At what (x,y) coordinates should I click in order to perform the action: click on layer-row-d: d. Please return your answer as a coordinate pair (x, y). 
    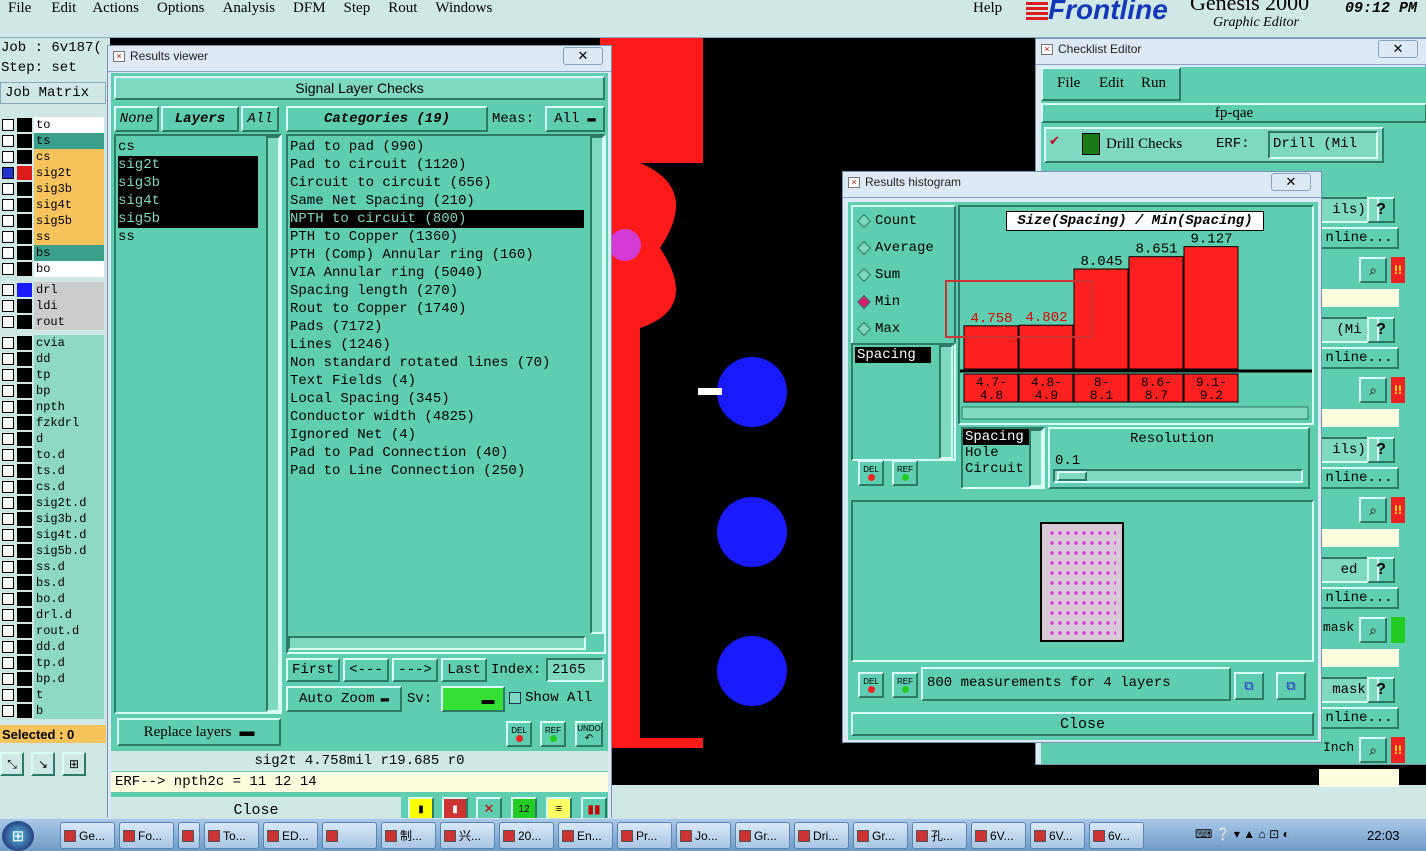
    Looking at the image, I should click on (53, 439).